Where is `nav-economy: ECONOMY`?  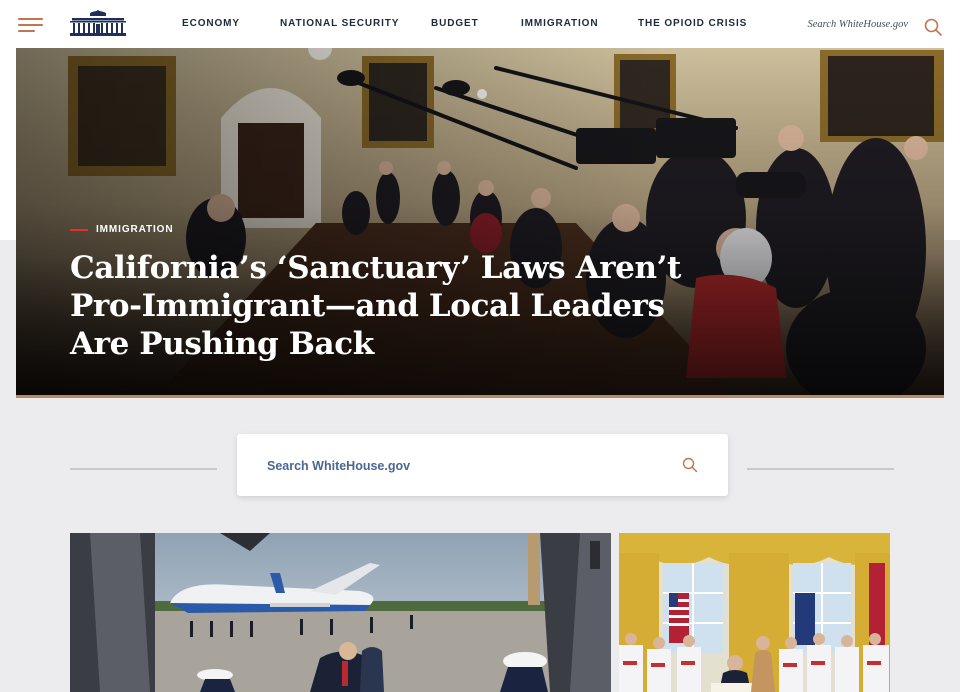
nav-economy: ECONOMY is located at coordinates (211, 23).